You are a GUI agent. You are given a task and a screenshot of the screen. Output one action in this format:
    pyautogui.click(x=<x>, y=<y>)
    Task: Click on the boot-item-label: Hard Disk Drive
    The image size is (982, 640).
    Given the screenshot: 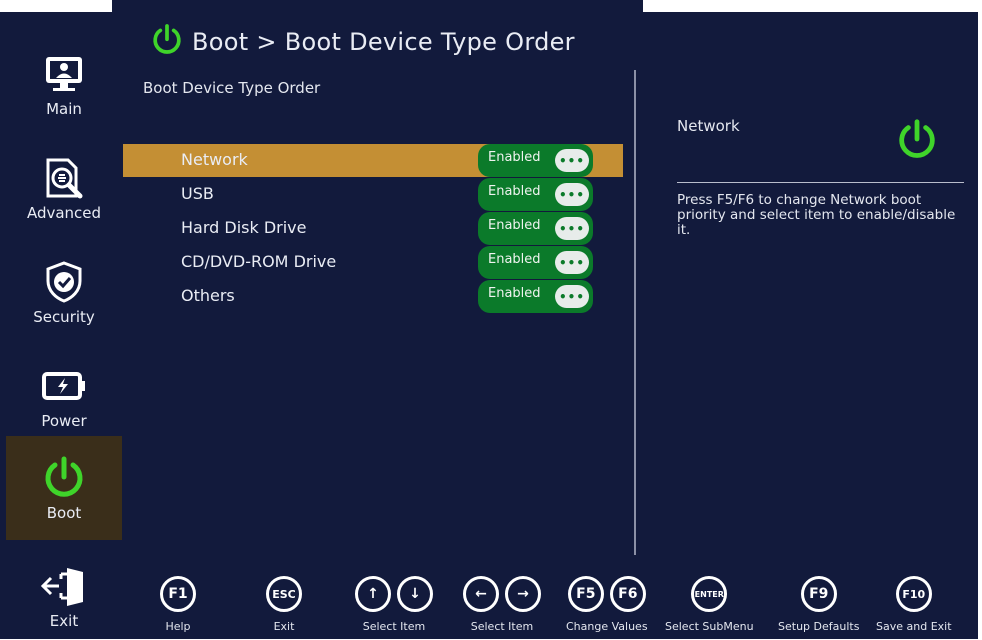 What is the action you would take?
    pyautogui.click(x=244, y=227)
    